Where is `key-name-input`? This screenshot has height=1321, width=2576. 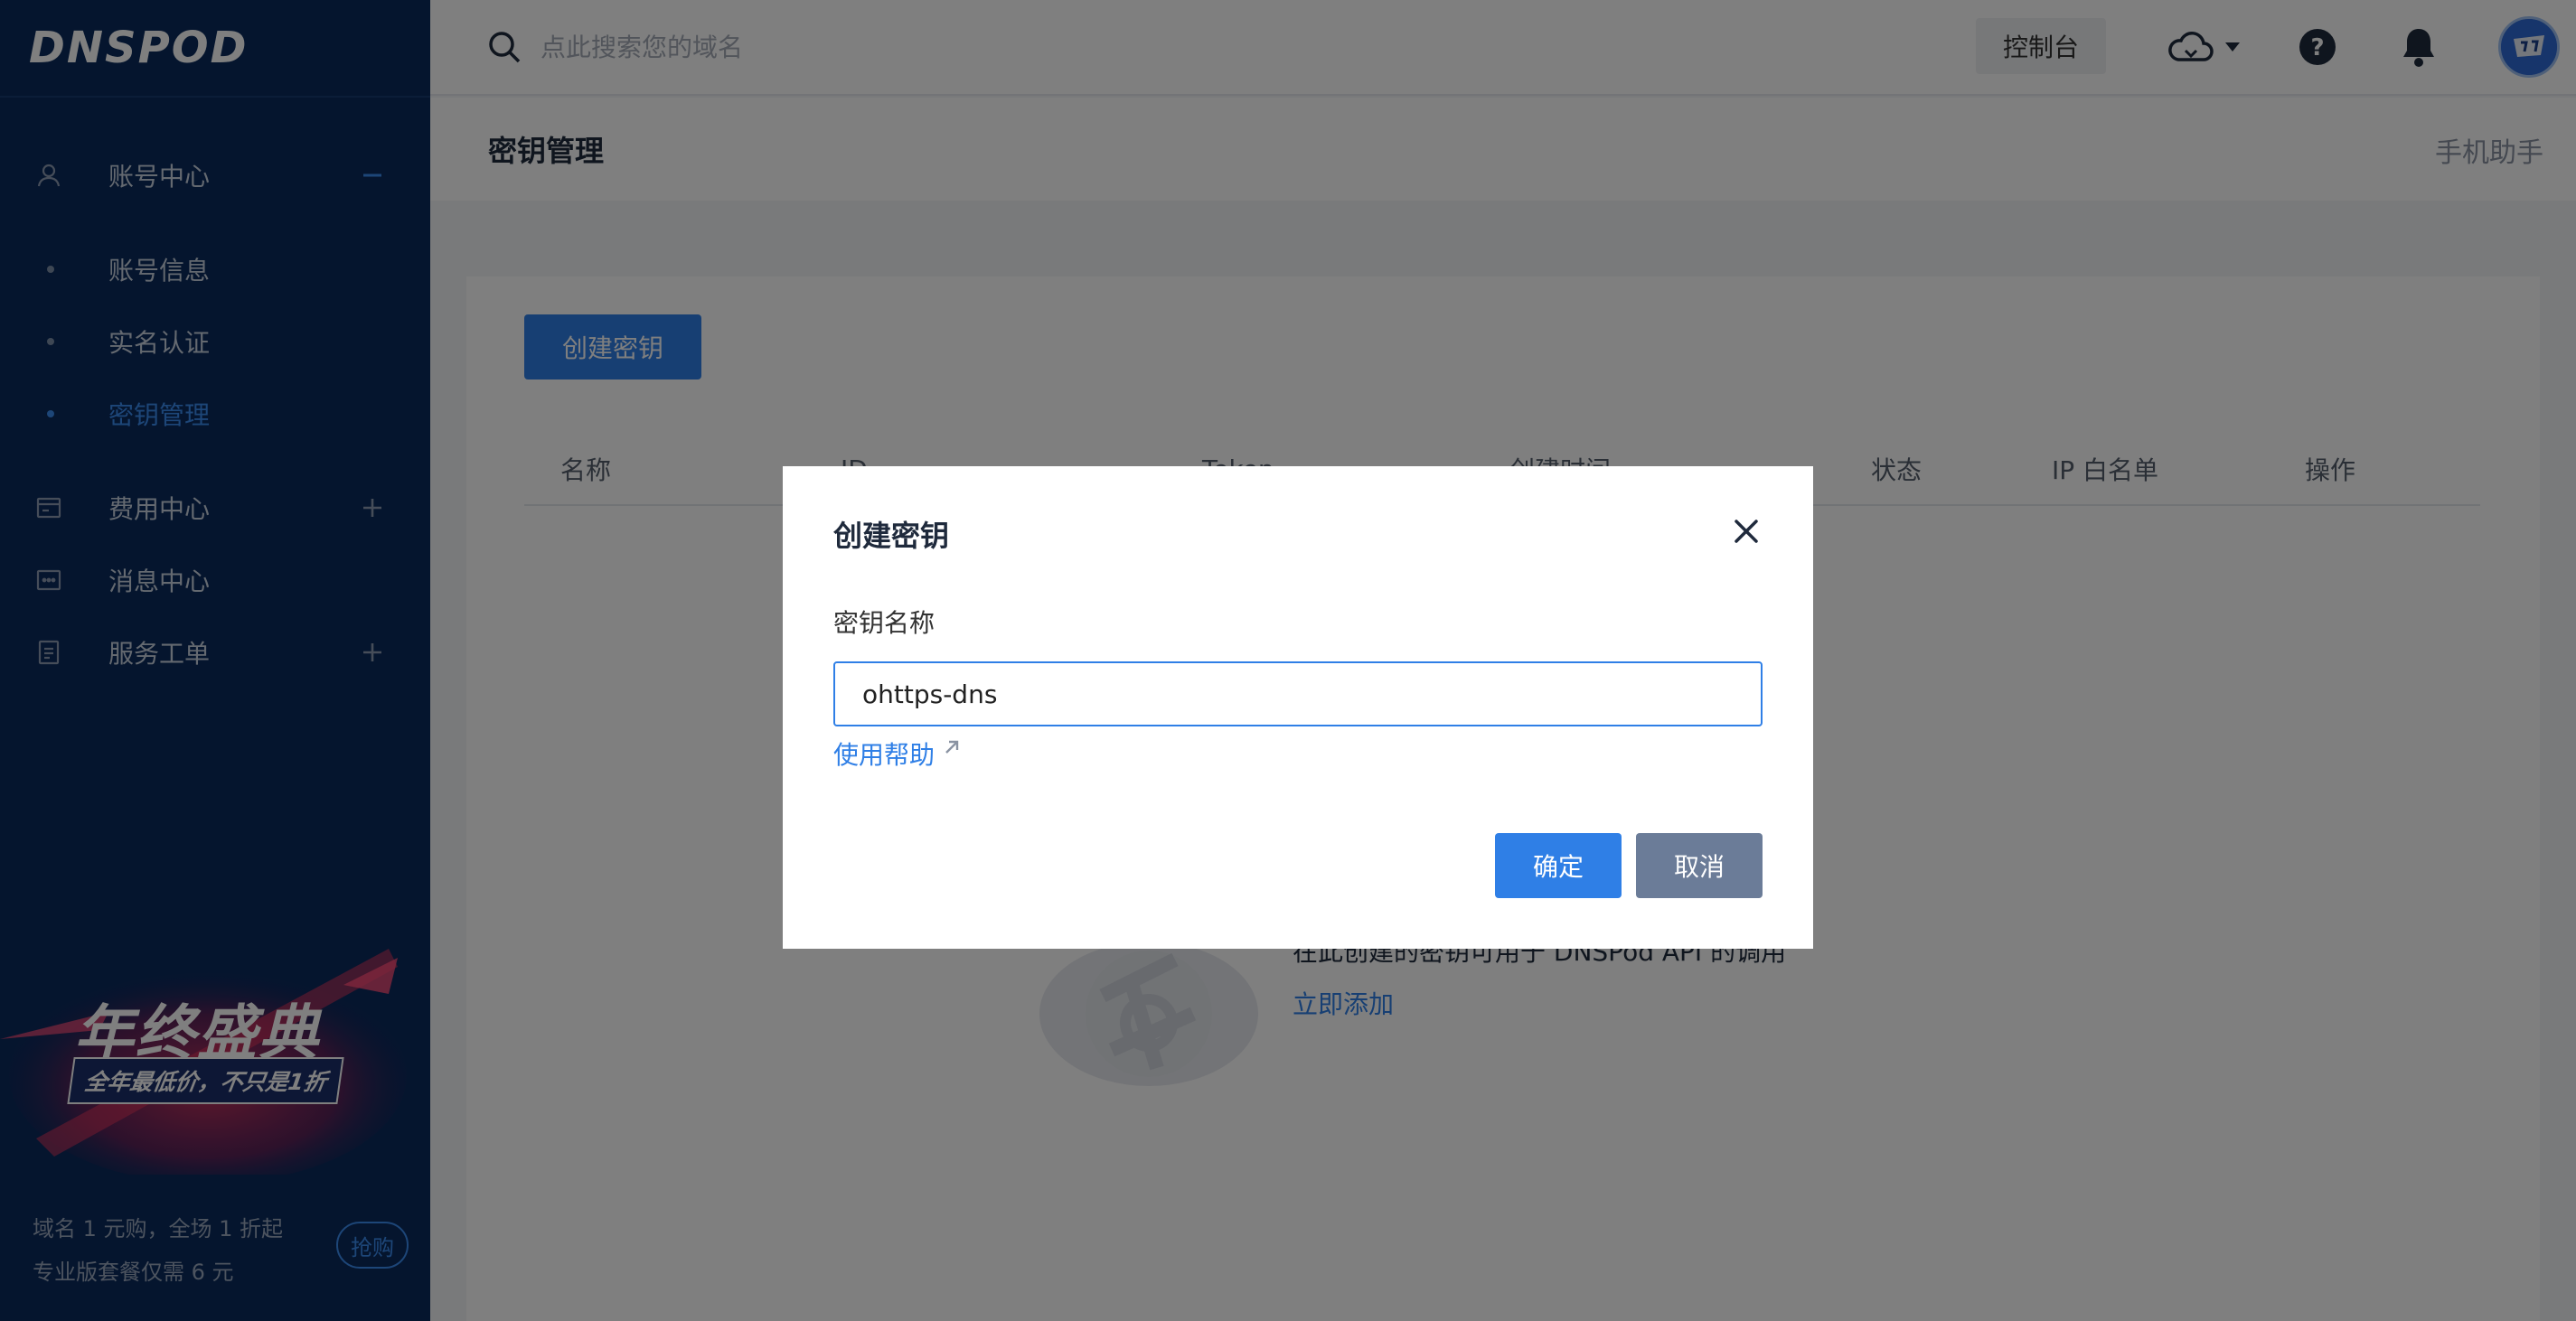
key-name-input is located at coordinates (1298, 693).